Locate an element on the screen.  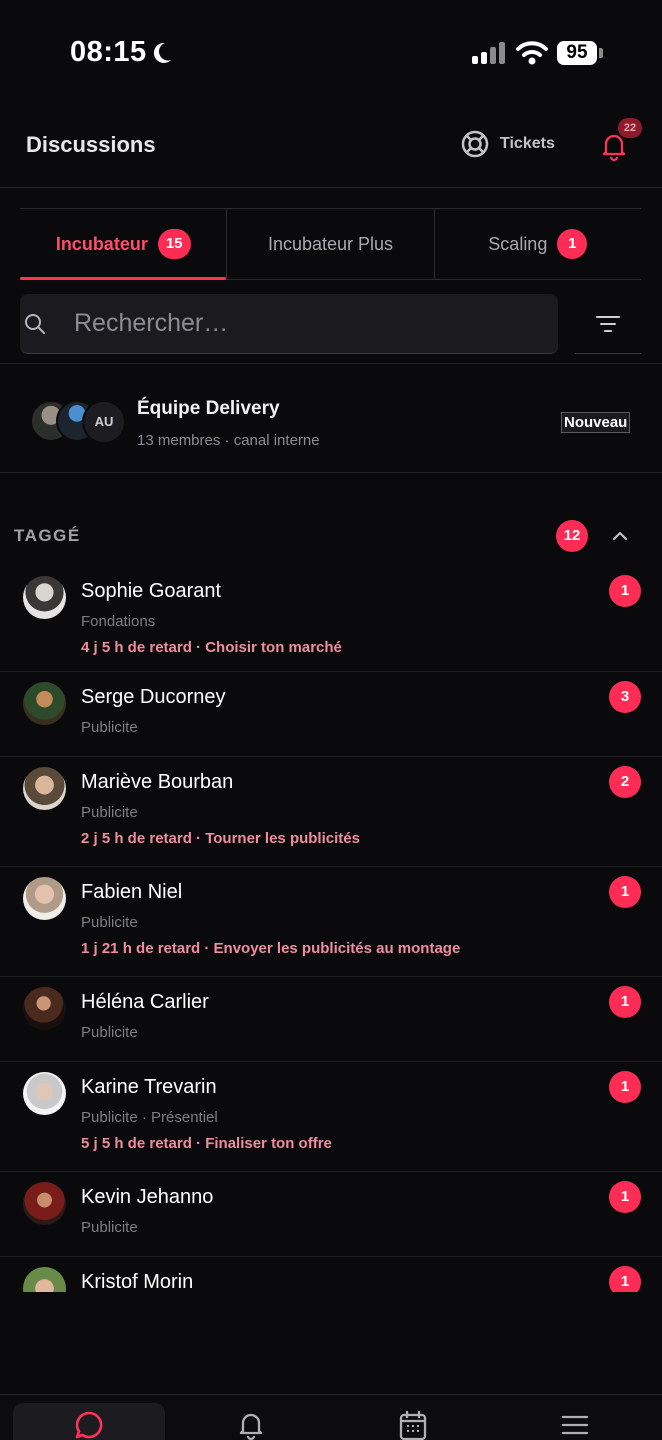
channel-meta: 13 membres · canal interne is located at coordinates (228, 440).